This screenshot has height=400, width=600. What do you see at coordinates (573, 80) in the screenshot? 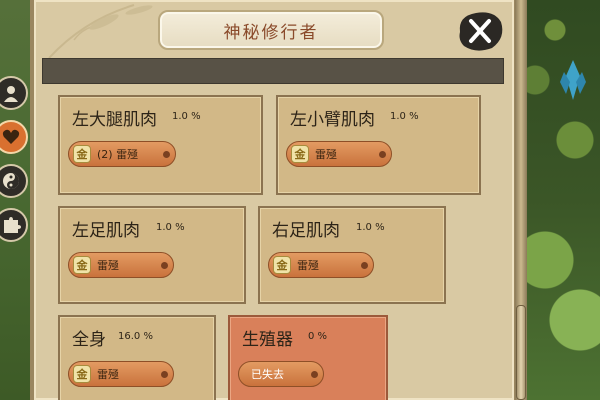
I see `crystal-icon` at bounding box center [573, 80].